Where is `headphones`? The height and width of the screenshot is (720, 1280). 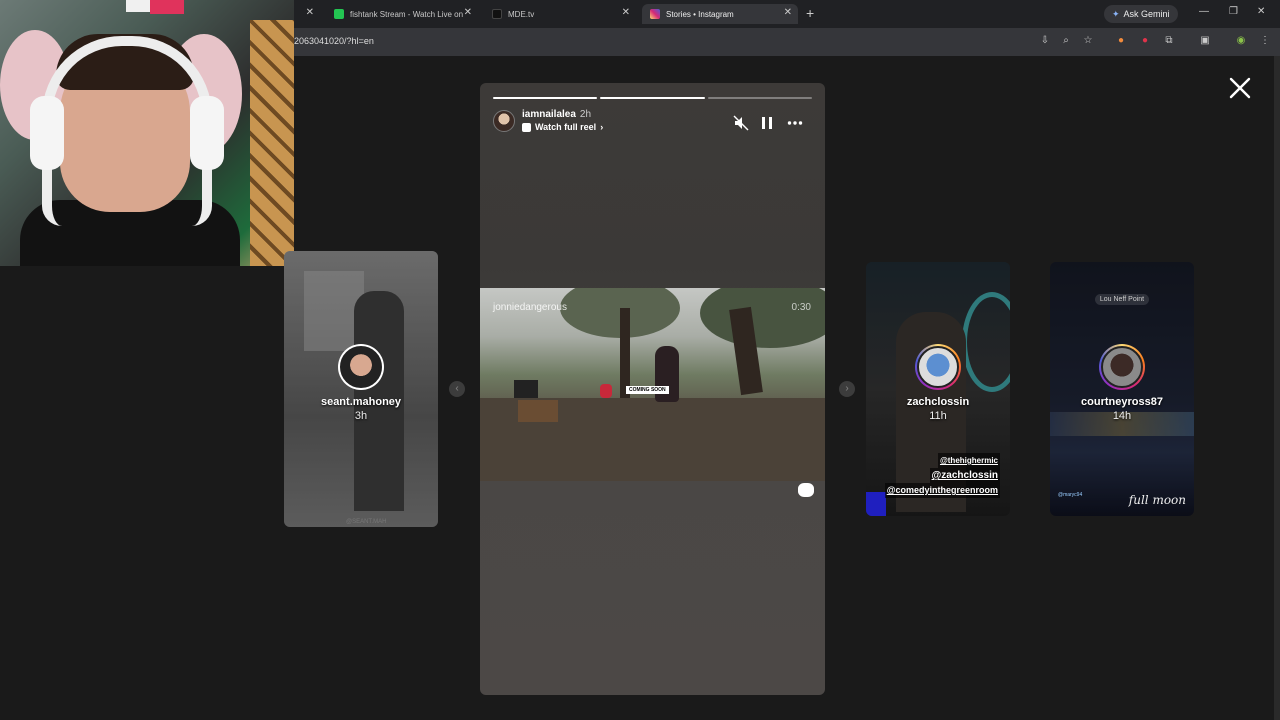 headphones is located at coordinates (127, 131).